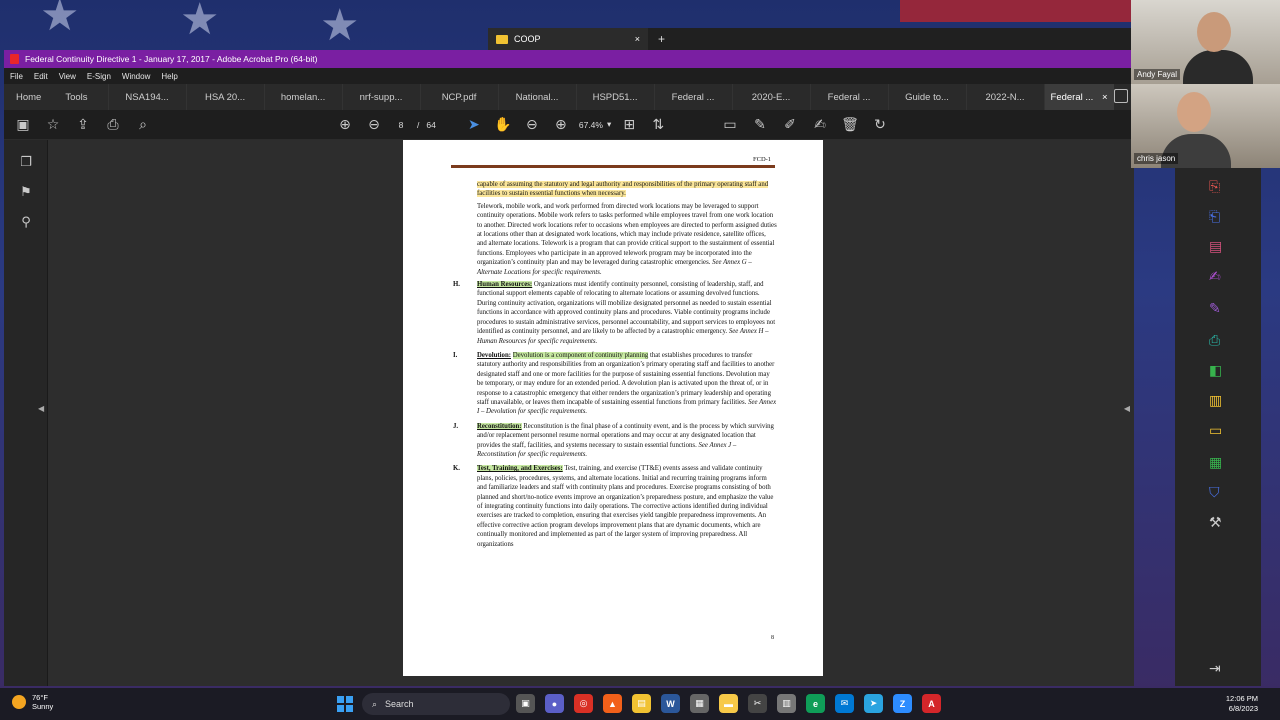 The height and width of the screenshot is (720, 1280). What do you see at coordinates (820, 124) in the screenshot?
I see `fill-sign-icon: ✍` at bounding box center [820, 124].